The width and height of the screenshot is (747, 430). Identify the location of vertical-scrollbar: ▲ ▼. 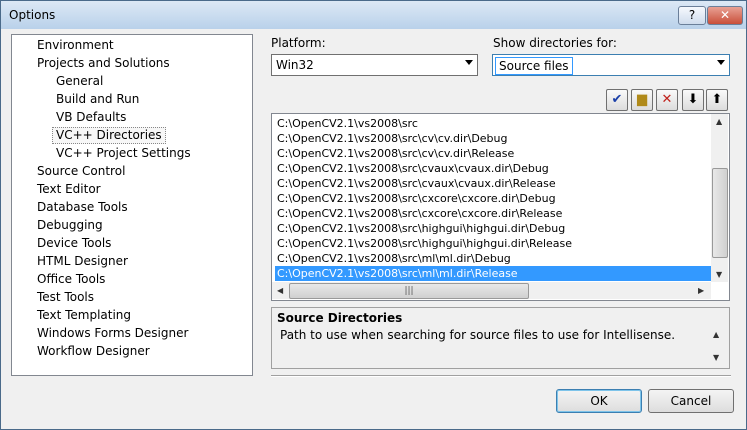
(719, 198).